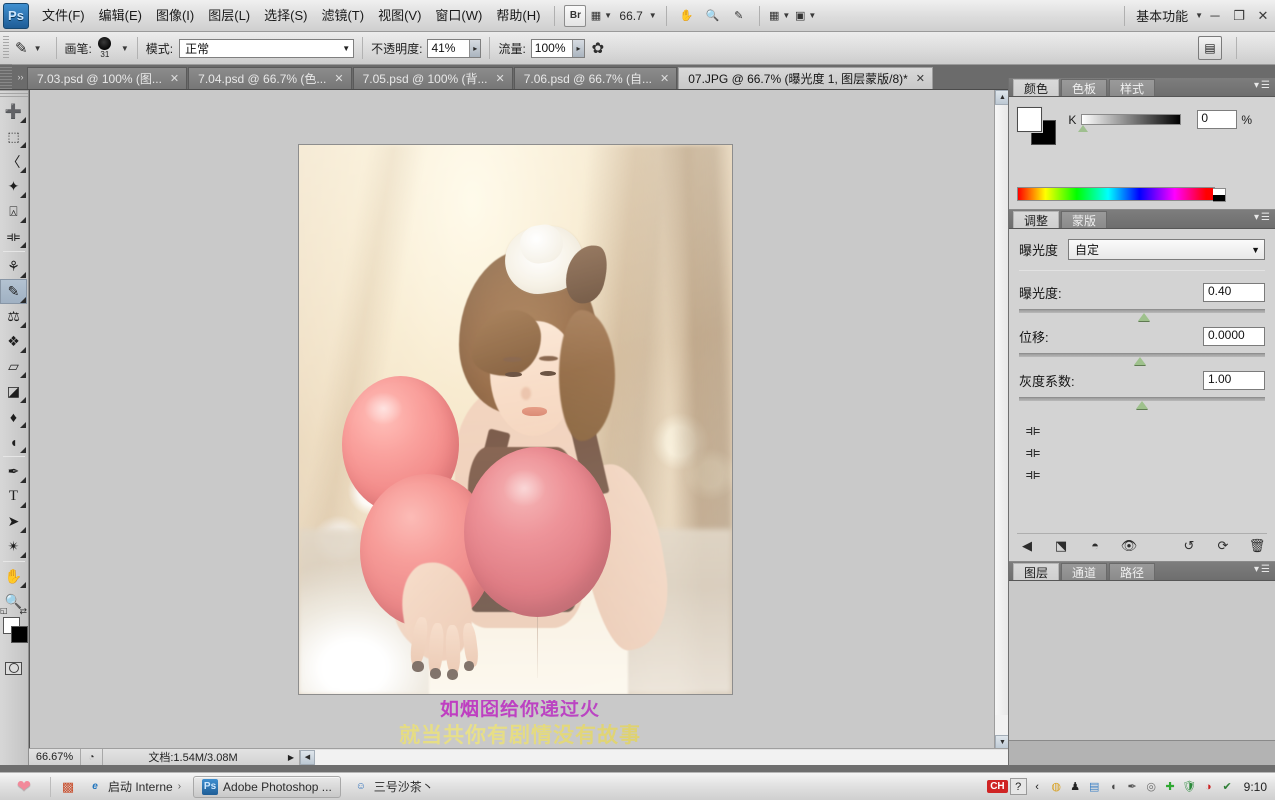  Describe the element at coordinates (6, 76) in the screenshot. I see `tab-dock-grip` at that location.